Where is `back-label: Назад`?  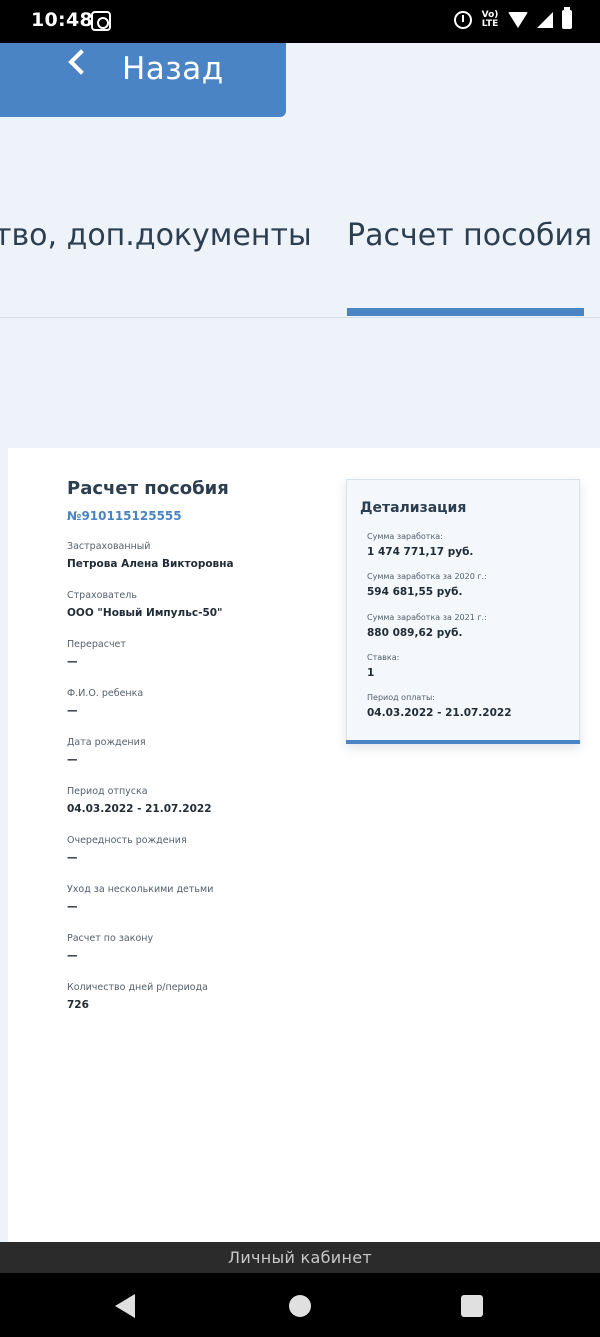
back-label: Назад is located at coordinates (173, 69).